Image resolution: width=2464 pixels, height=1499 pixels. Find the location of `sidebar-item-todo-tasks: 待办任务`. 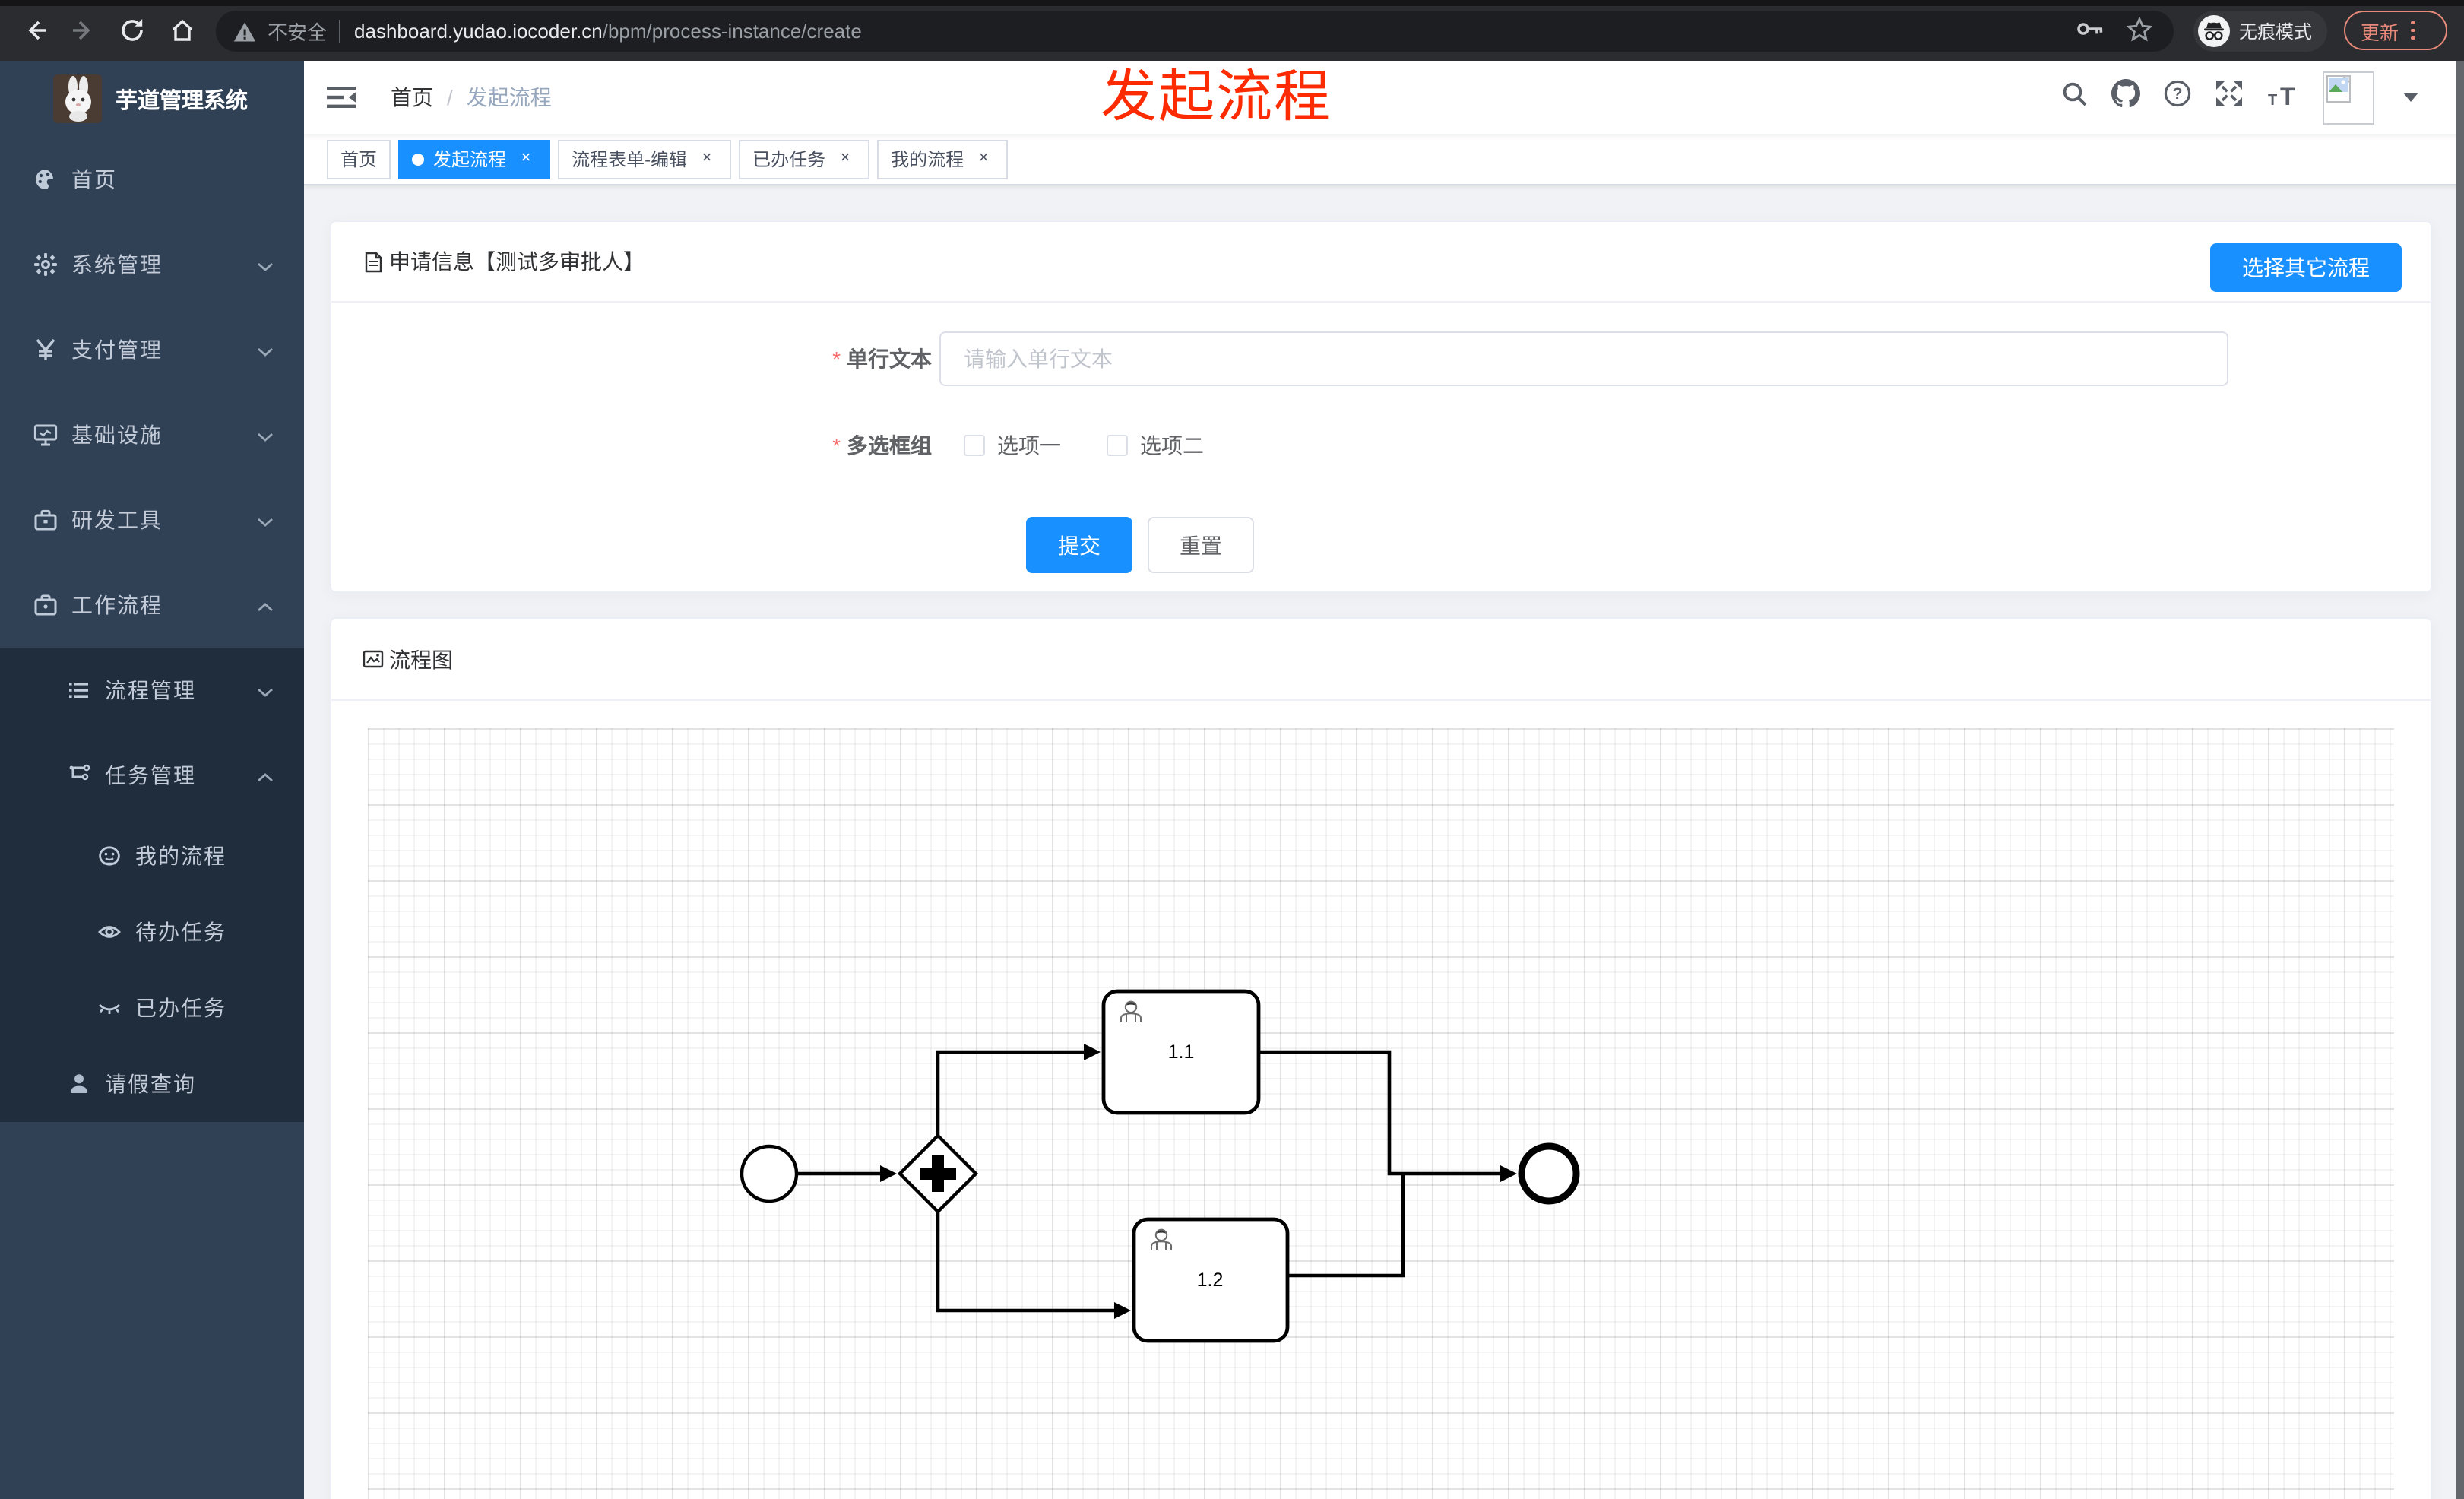

sidebar-item-todo-tasks: 待办任务 is located at coordinates (152, 932).